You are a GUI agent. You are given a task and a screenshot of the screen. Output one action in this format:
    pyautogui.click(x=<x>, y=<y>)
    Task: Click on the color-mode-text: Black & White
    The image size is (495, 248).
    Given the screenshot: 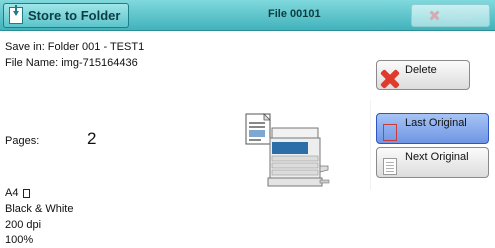 What is the action you would take?
    pyautogui.click(x=39, y=209)
    